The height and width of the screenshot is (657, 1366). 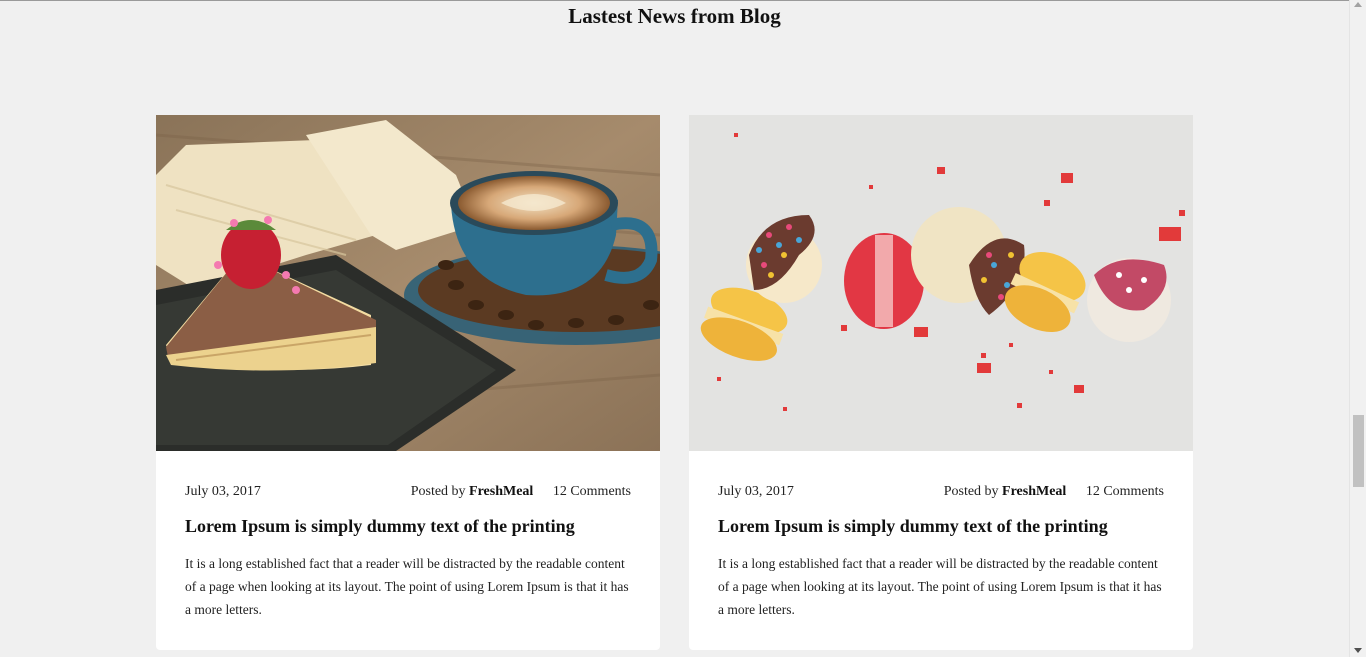 I want to click on scroll-up-arrow-icon, so click(x=1358, y=4).